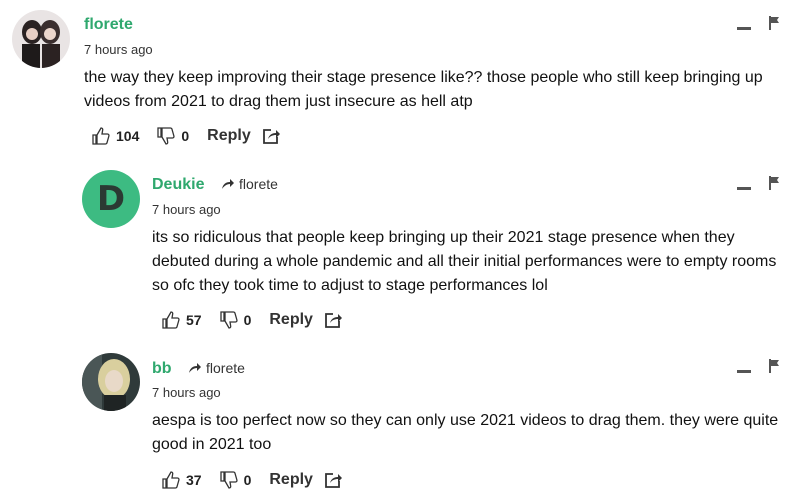  What do you see at coordinates (194, 320) in the screenshot?
I see `like-count: 57` at bounding box center [194, 320].